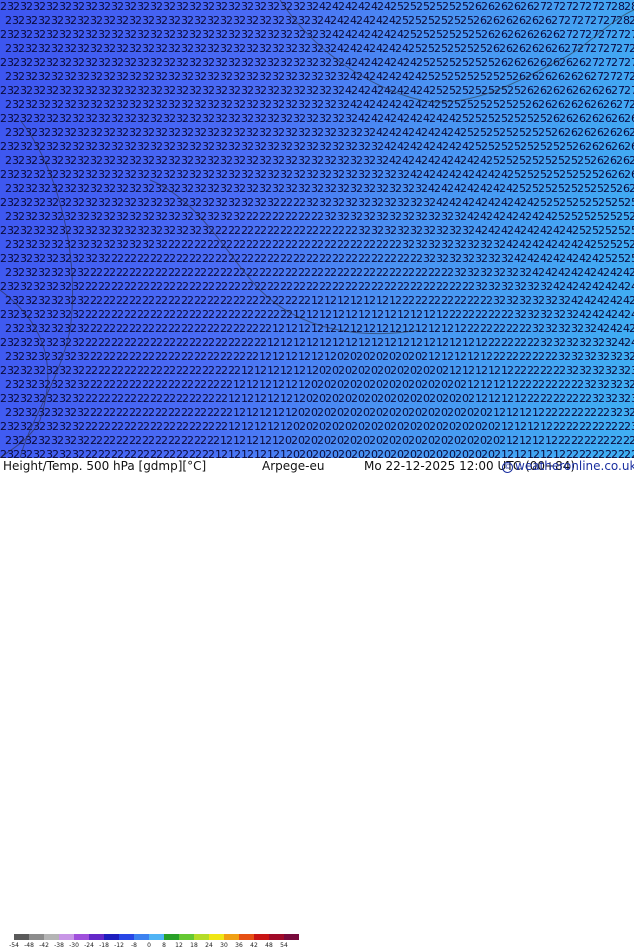 The image size is (634, 948). What do you see at coordinates (134, 945) in the screenshot?
I see `legend-tick-label: -8` at bounding box center [134, 945].